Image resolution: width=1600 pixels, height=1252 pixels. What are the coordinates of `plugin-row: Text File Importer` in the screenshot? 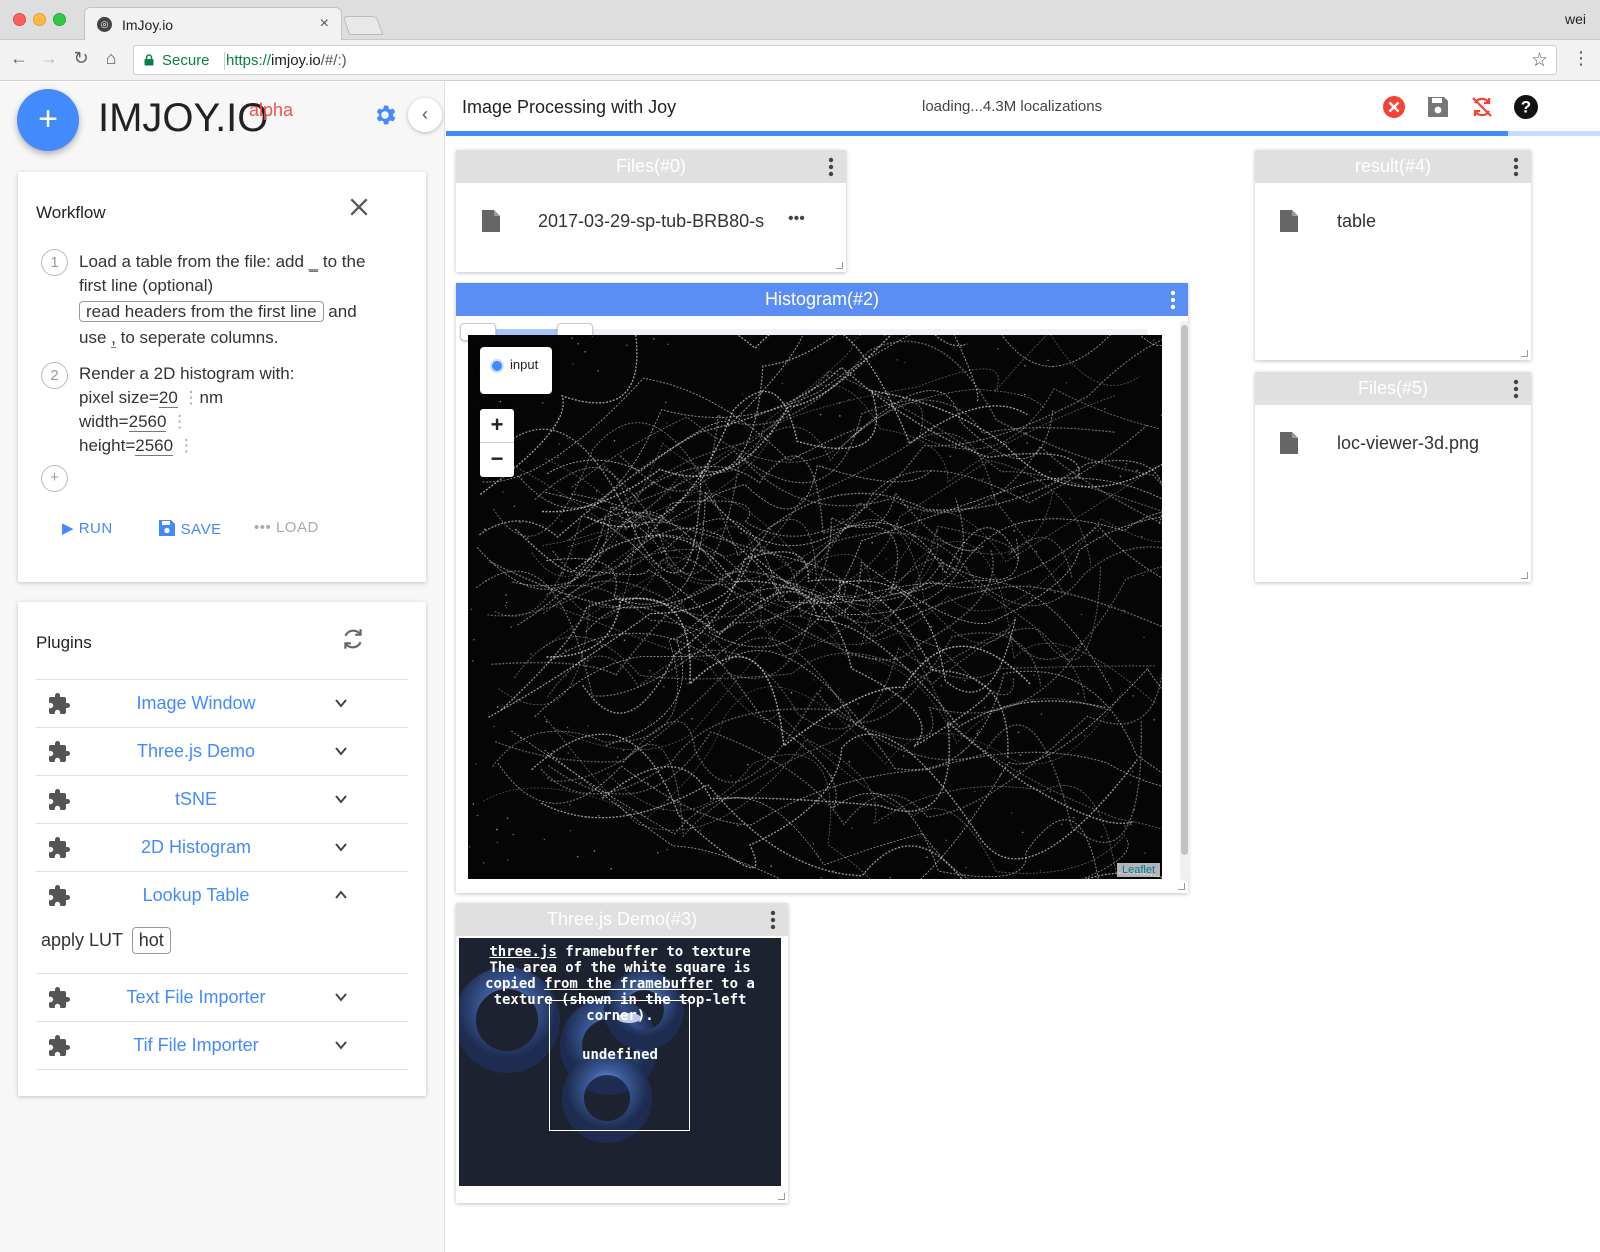 It's located at (222, 997).